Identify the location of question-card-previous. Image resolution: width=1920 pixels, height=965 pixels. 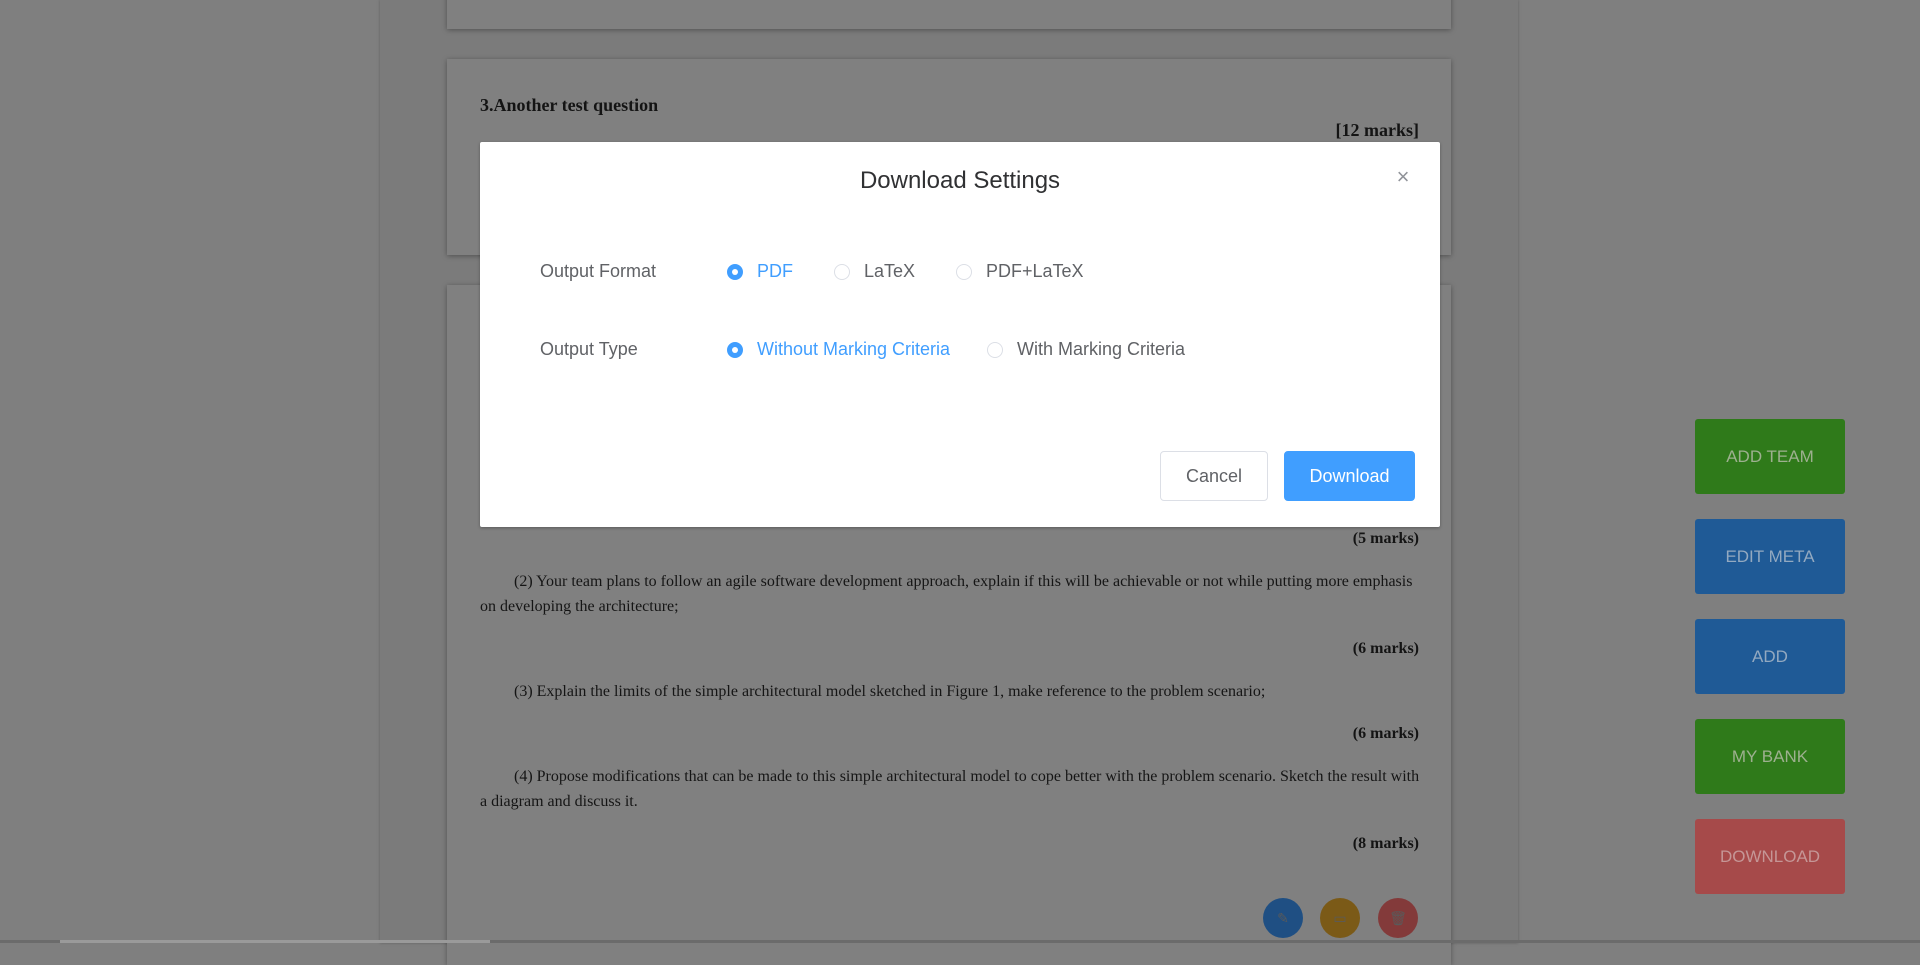
(949, 14).